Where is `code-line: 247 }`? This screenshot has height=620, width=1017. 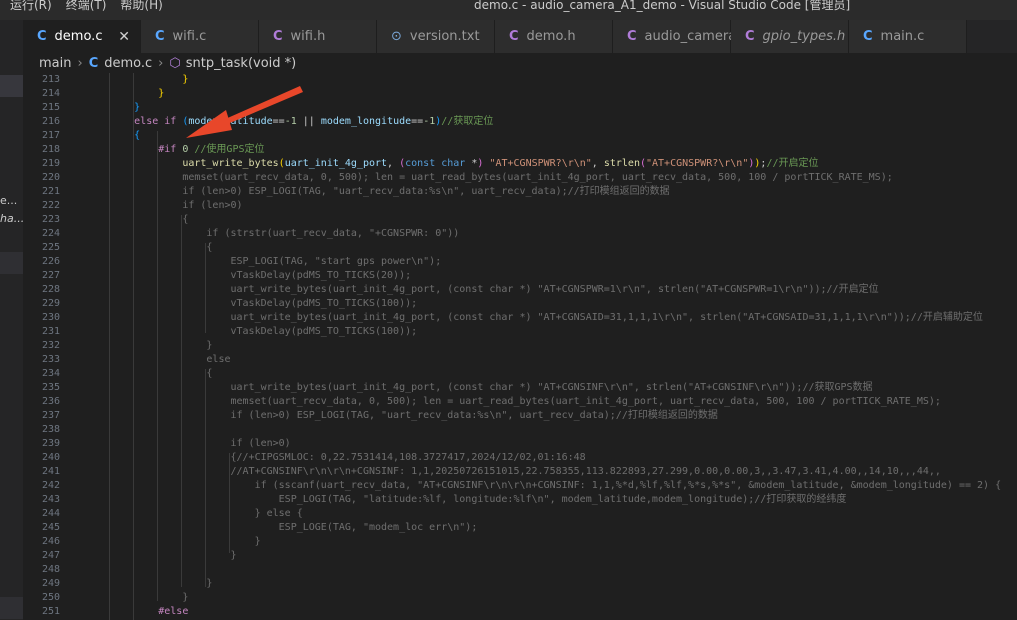
code-line: 247 } is located at coordinates (520, 556).